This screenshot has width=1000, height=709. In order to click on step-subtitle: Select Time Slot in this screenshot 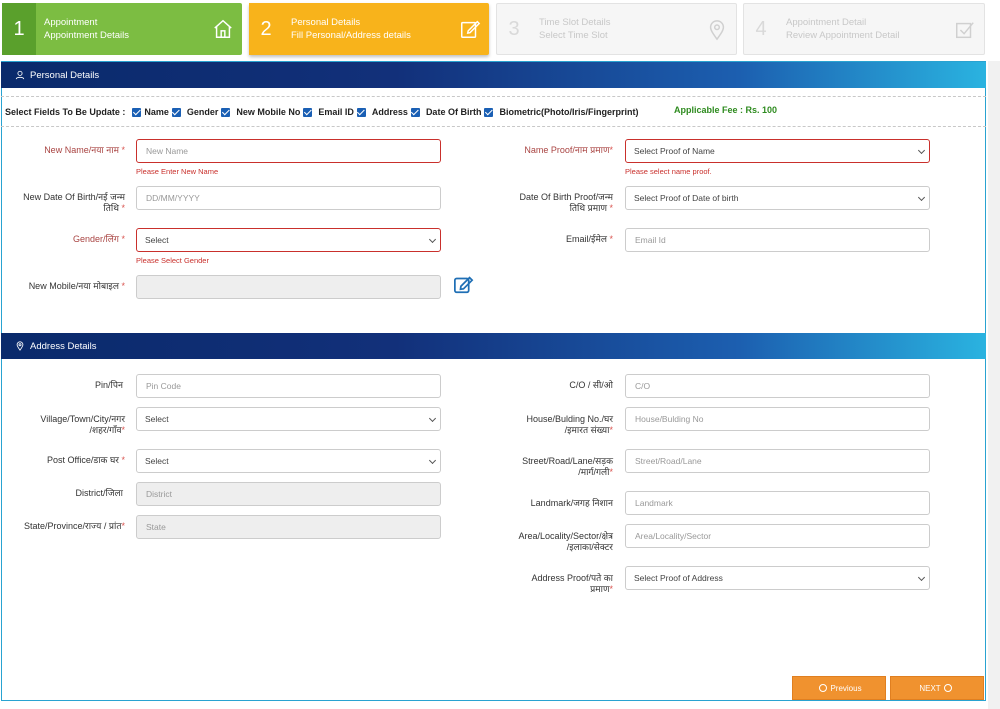, I will do `click(573, 35)`.